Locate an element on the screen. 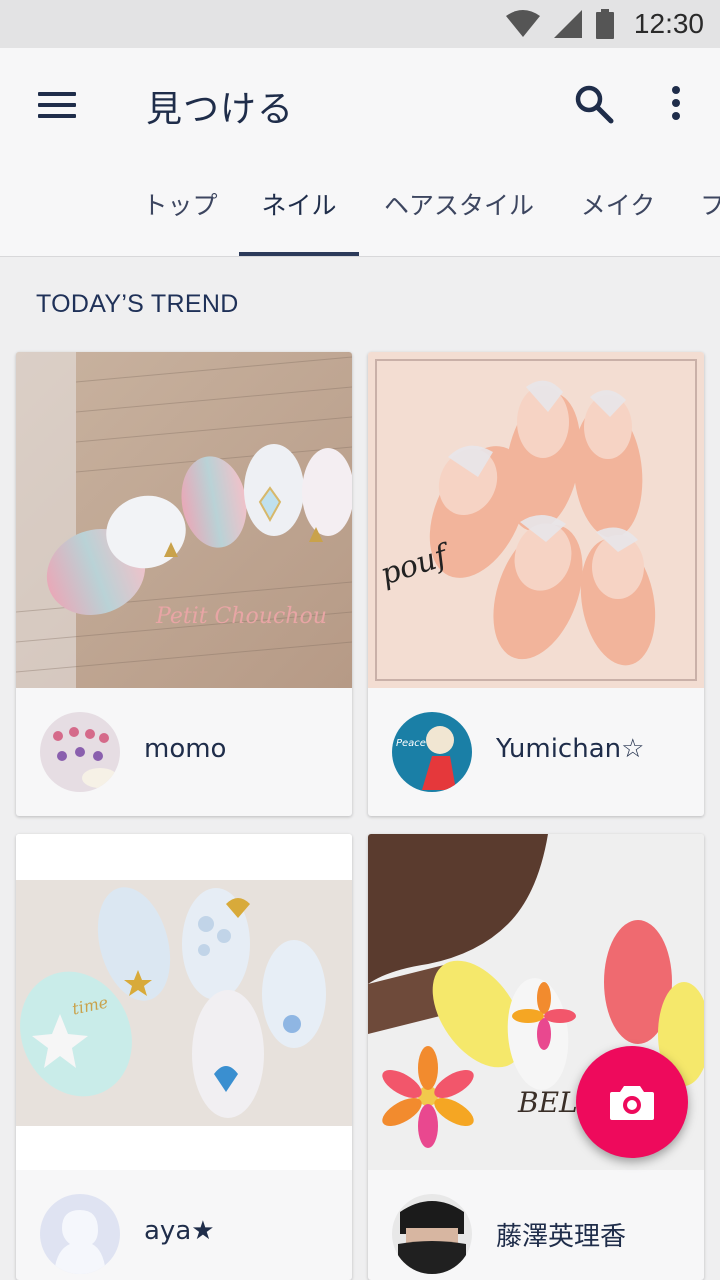 The width and height of the screenshot is (720, 1280). tab-makeup: メイク is located at coordinates (618, 217).